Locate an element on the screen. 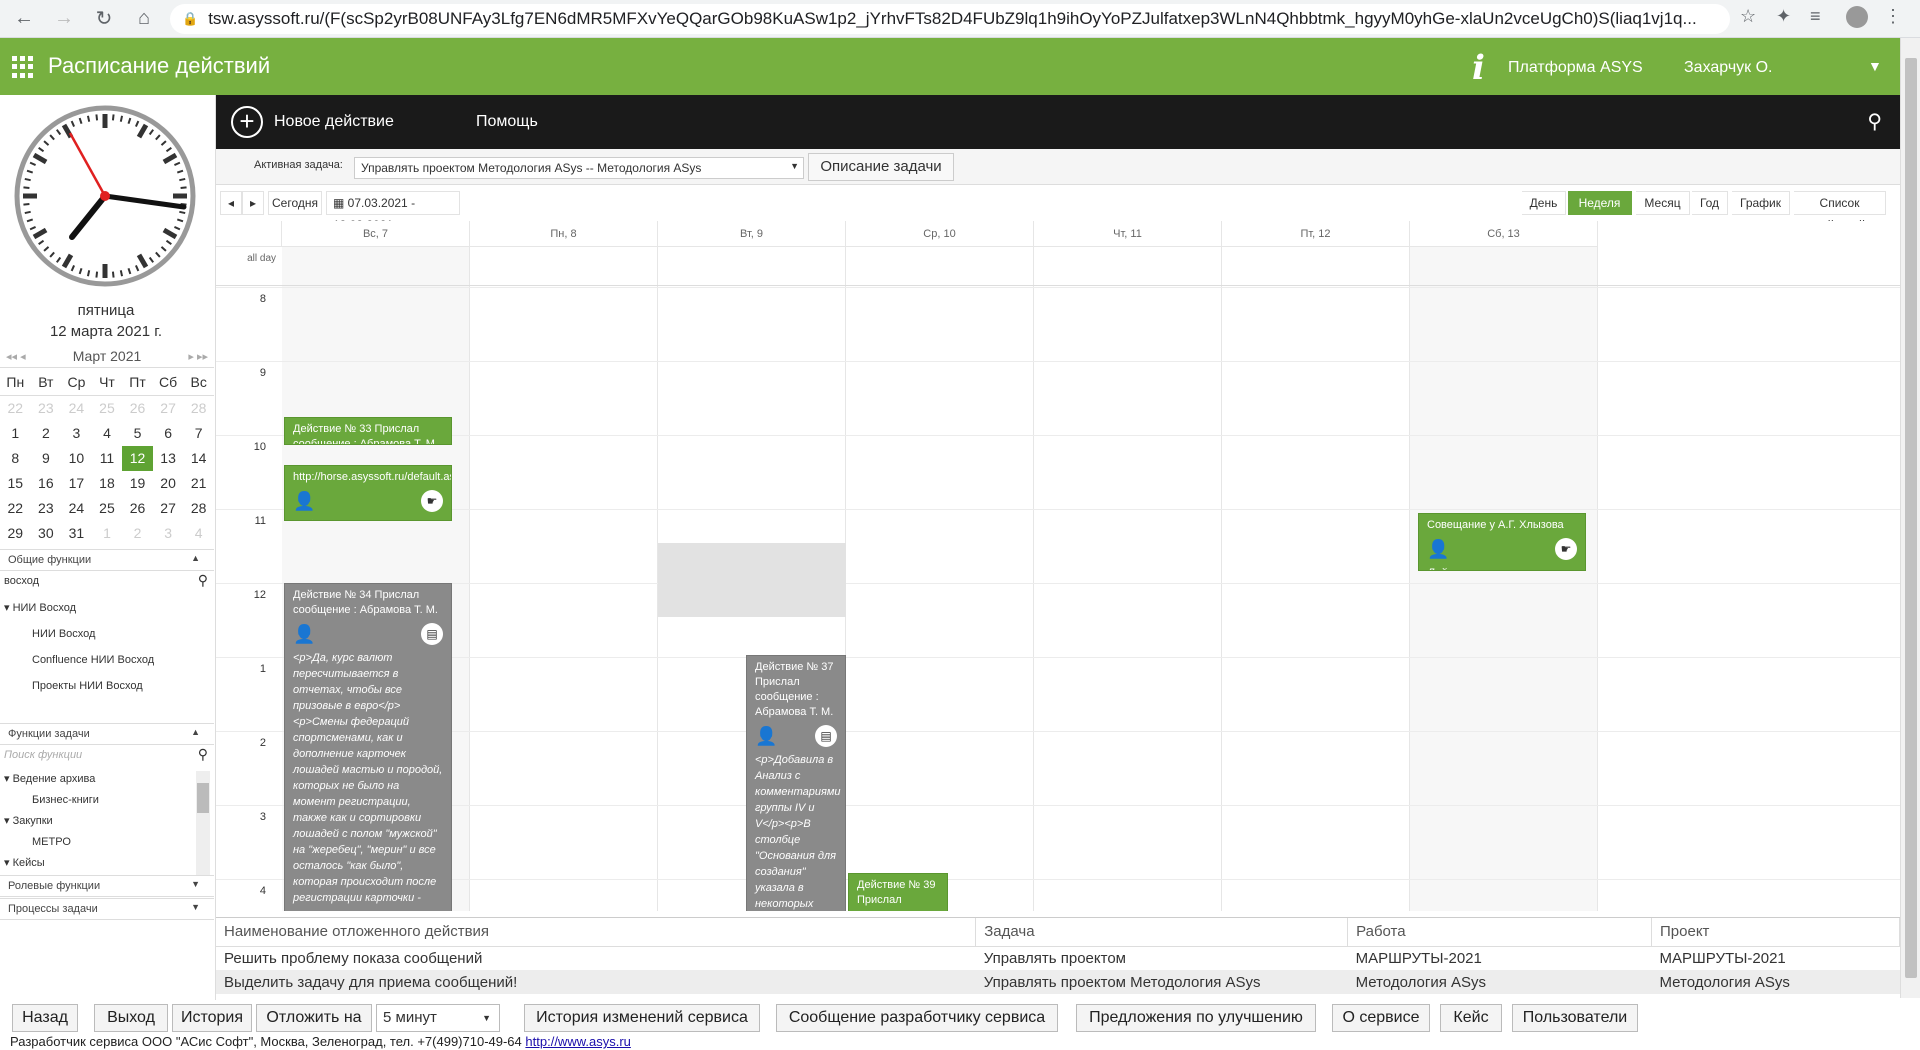  calendar-day: 10 is located at coordinates (76, 458).